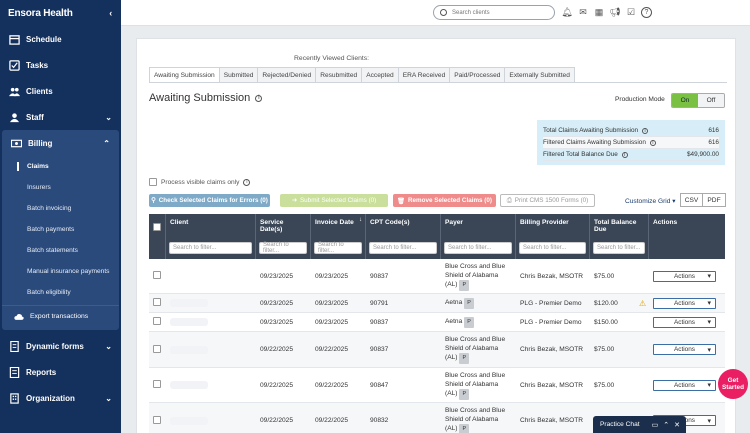  I want to click on help-icon: ?, so click(646, 12).